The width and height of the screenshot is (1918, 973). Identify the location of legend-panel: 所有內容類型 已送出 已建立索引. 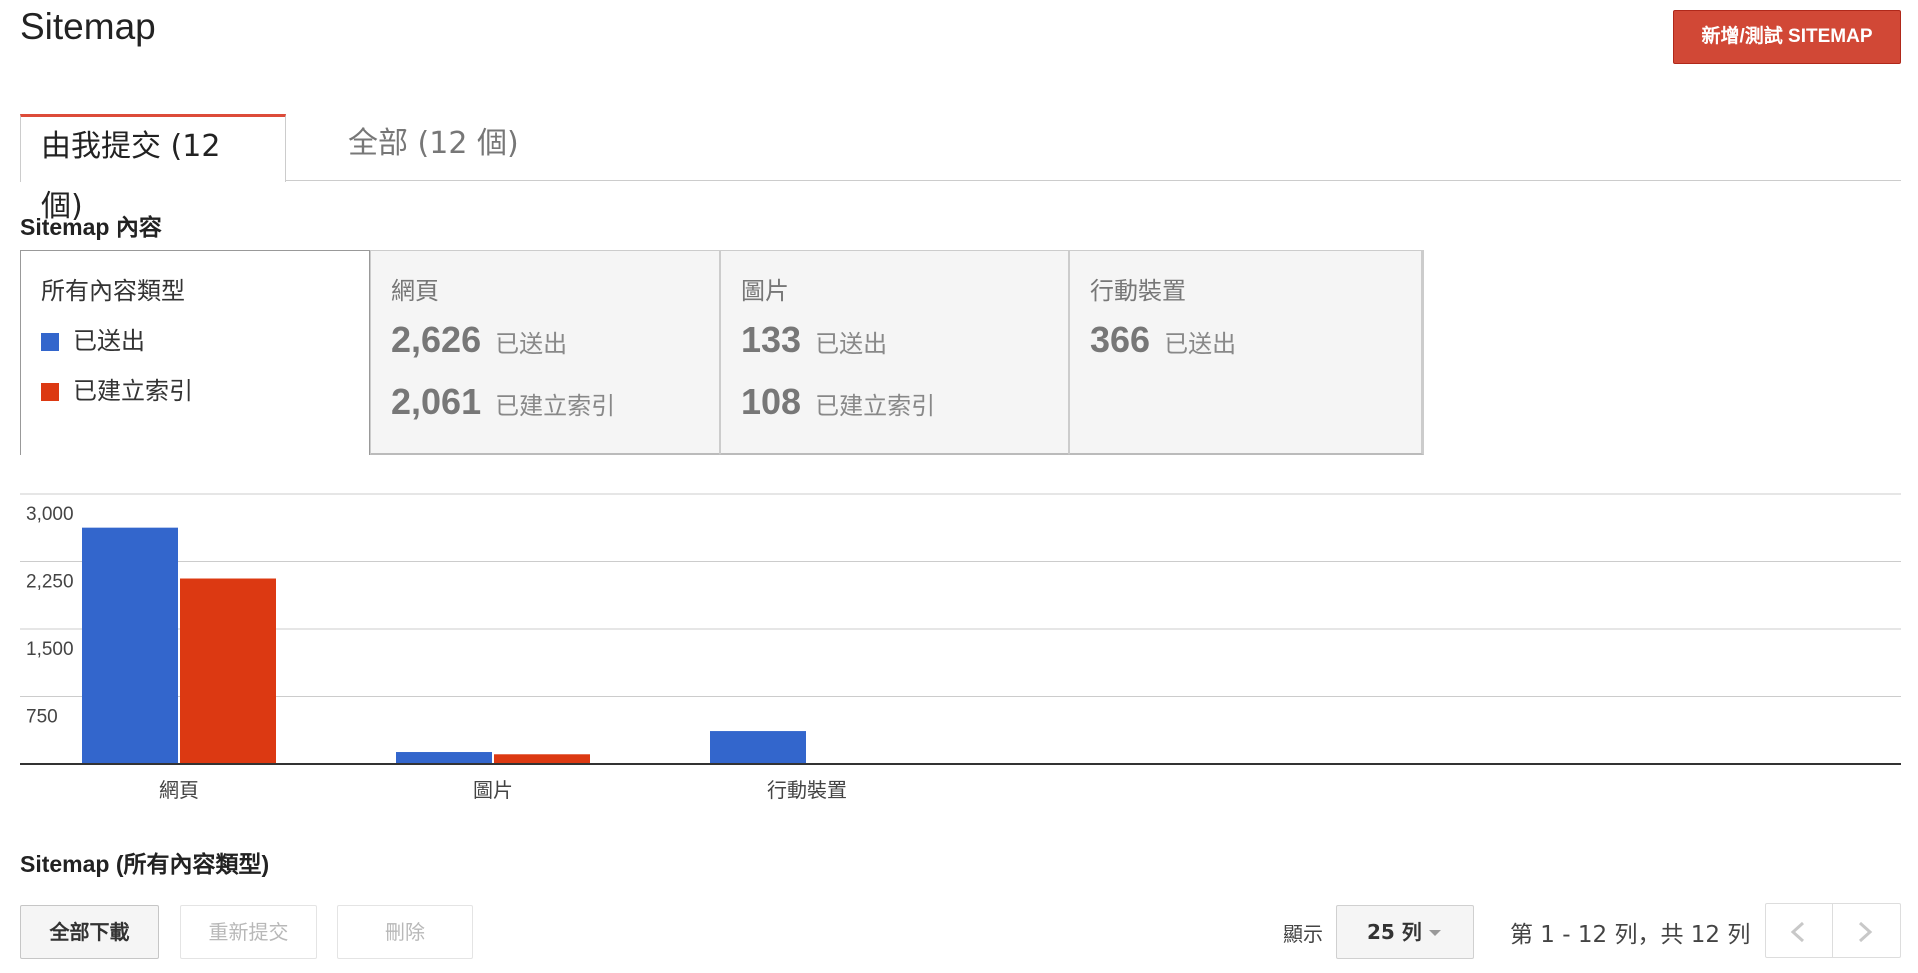
(195, 352).